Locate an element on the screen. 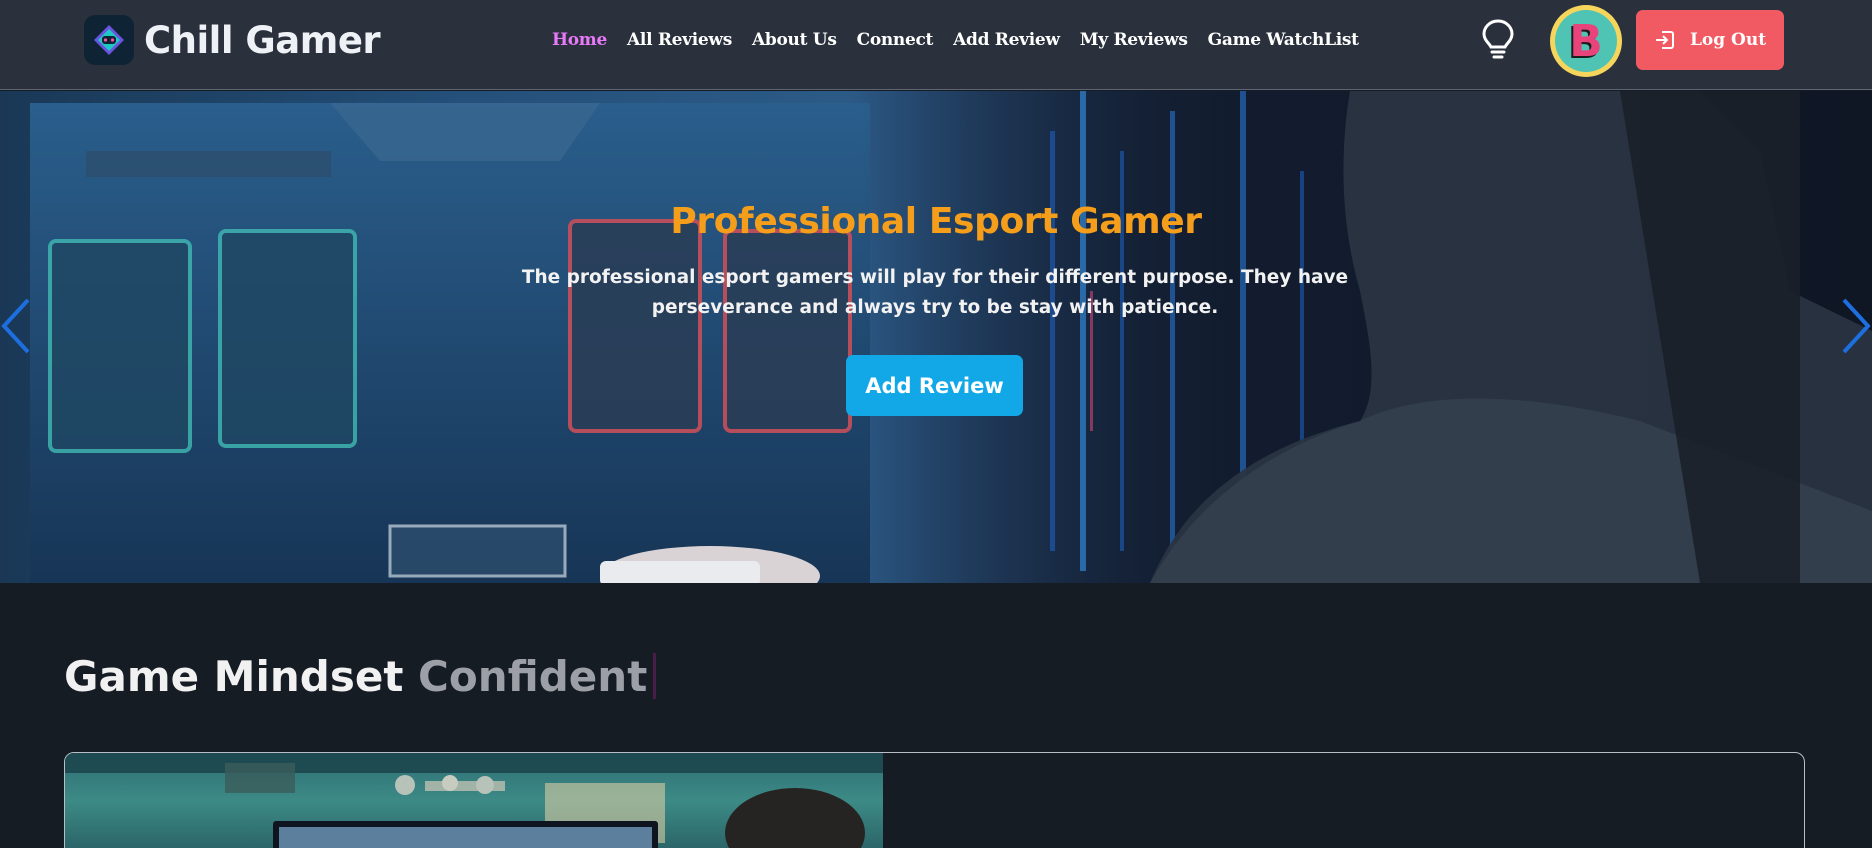 The image size is (1872, 848). chevron-right-icon is located at coordinates (1854, 326).